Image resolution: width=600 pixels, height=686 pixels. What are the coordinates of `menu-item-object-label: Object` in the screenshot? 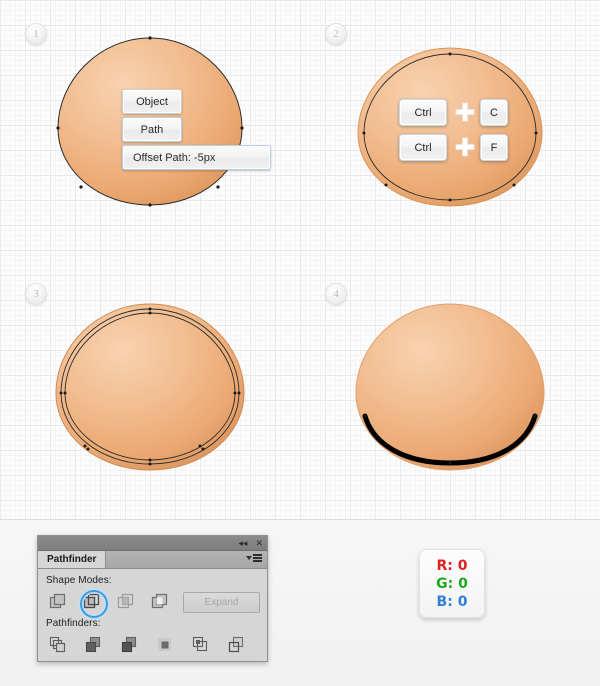 It's located at (152, 101).